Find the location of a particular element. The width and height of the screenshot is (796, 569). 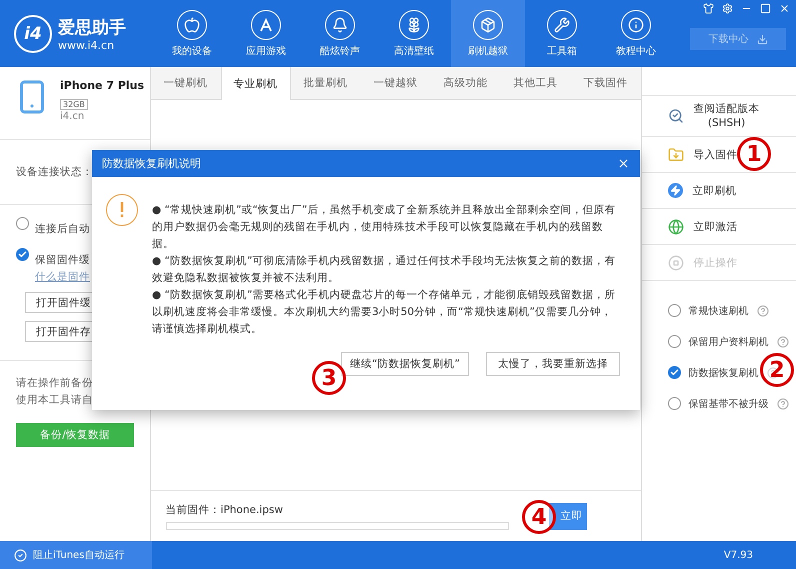

notice-text: 请在操作前备份 is located at coordinates (55, 383).